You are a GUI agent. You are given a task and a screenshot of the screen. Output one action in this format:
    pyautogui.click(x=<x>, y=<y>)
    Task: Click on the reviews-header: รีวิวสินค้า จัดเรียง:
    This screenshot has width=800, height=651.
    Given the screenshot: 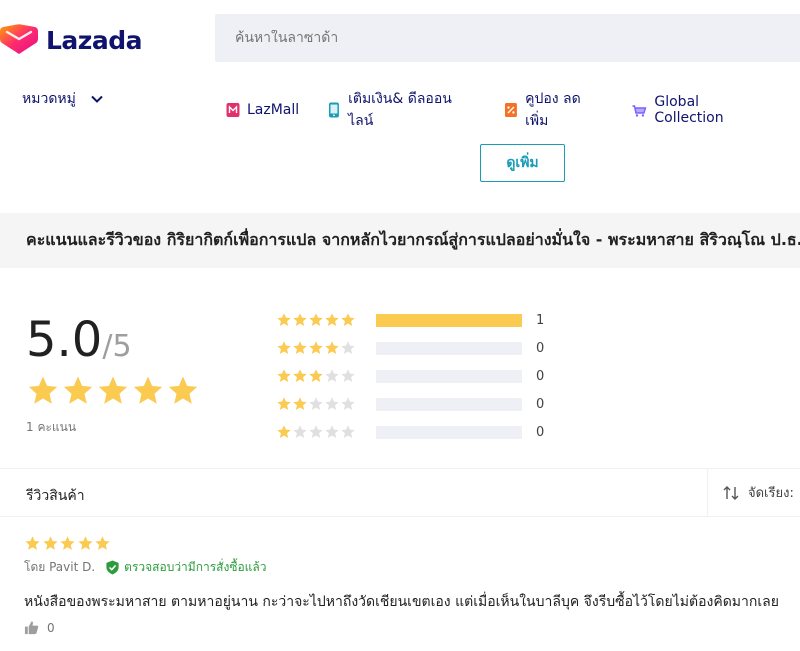 What is the action you would take?
    pyautogui.click(x=400, y=492)
    